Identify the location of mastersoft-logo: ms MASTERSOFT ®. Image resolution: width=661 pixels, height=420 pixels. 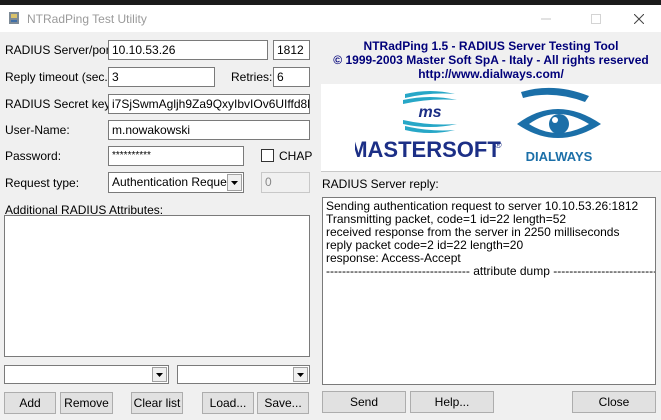
(428, 126).